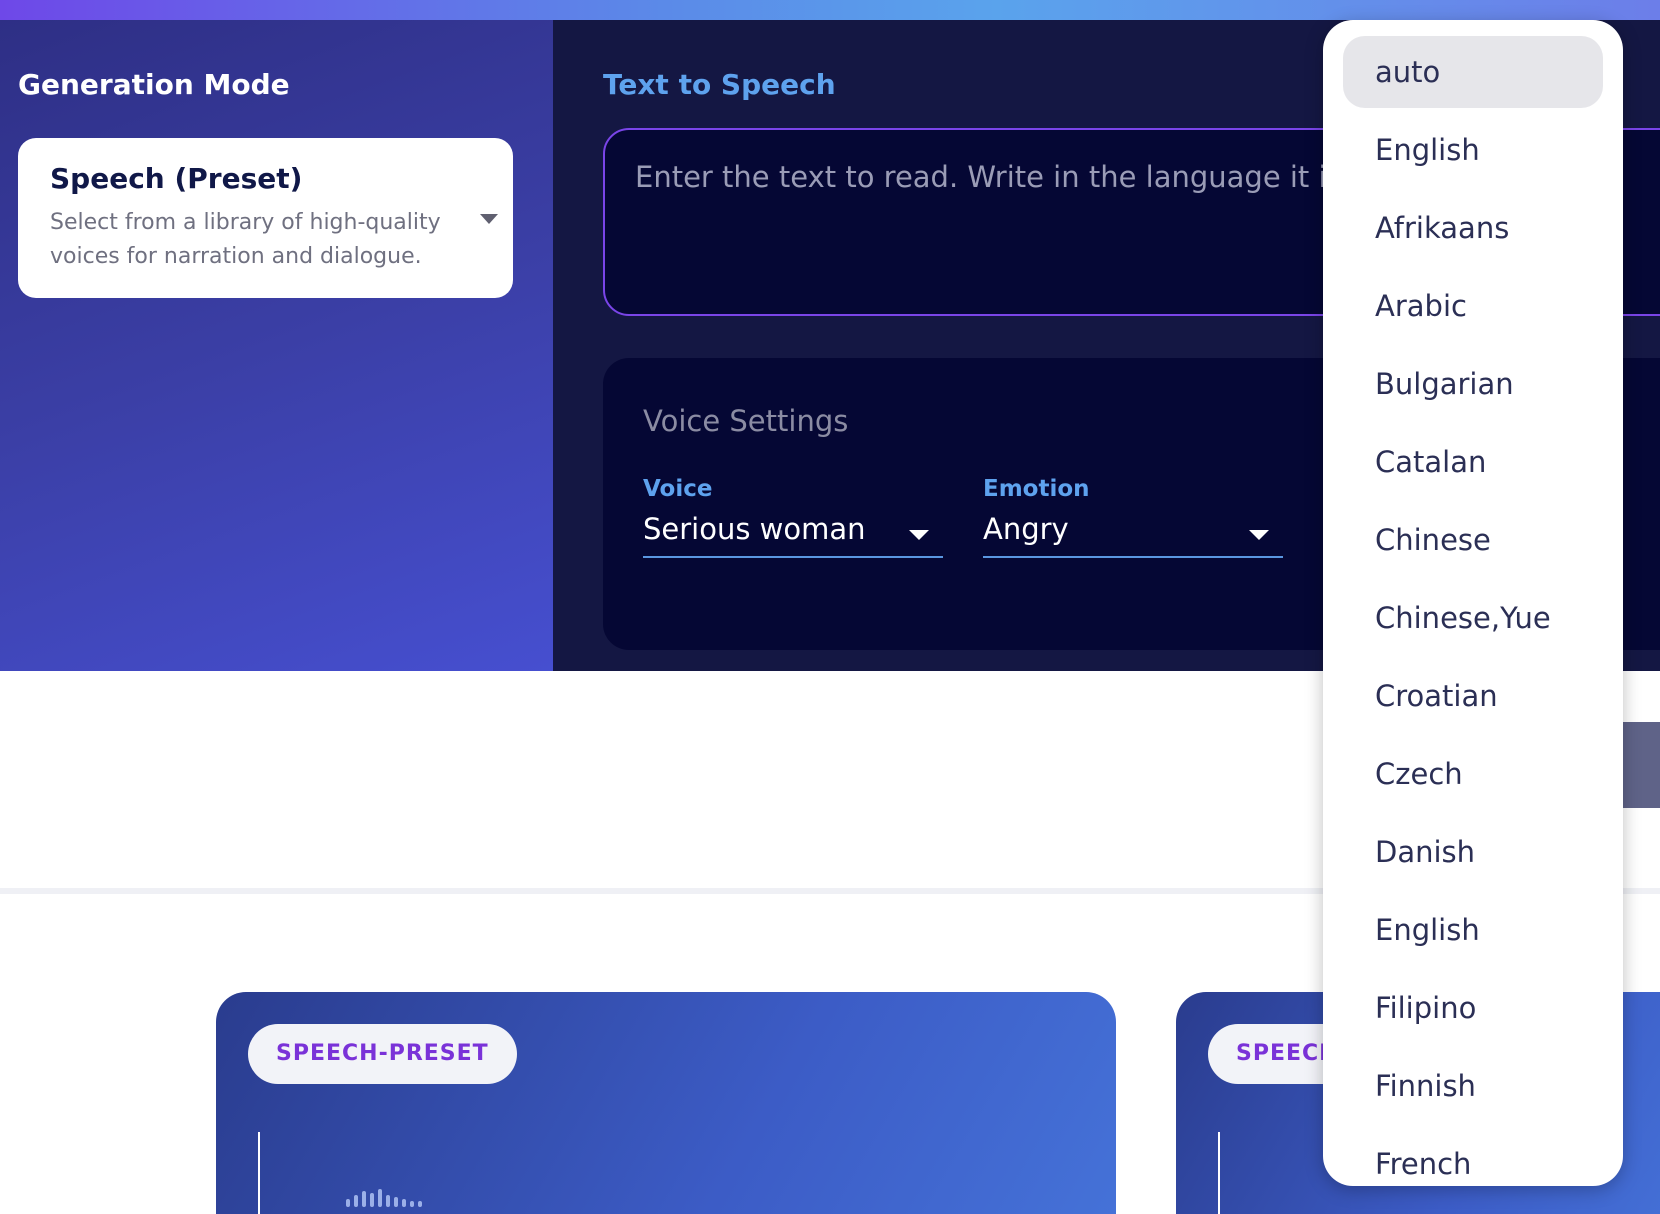  Describe the element at coordinates (1473, 540) in the screenshot. I see `language-option: Chinese` at that location.